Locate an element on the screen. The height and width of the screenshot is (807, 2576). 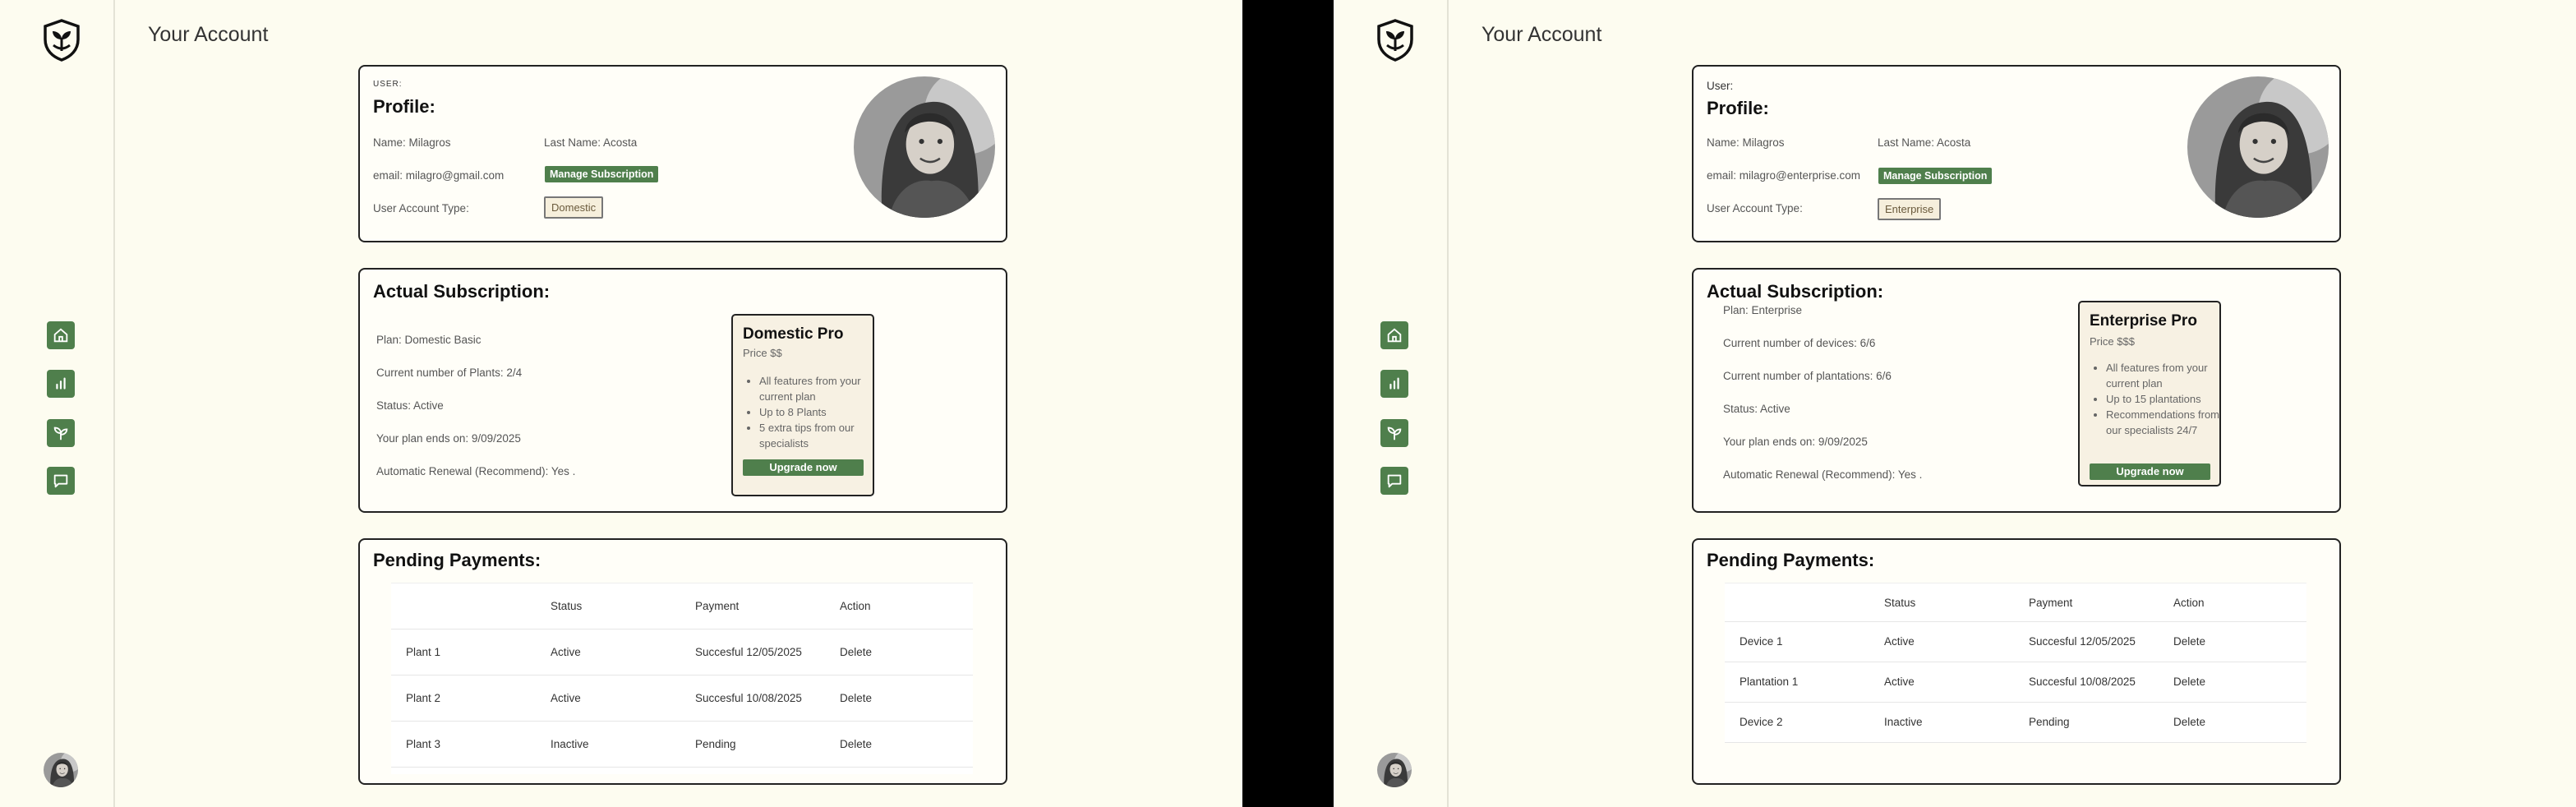
renewal-line: Automatic Renewal (Recommend): Yes . is located at coordinates (476, 471).